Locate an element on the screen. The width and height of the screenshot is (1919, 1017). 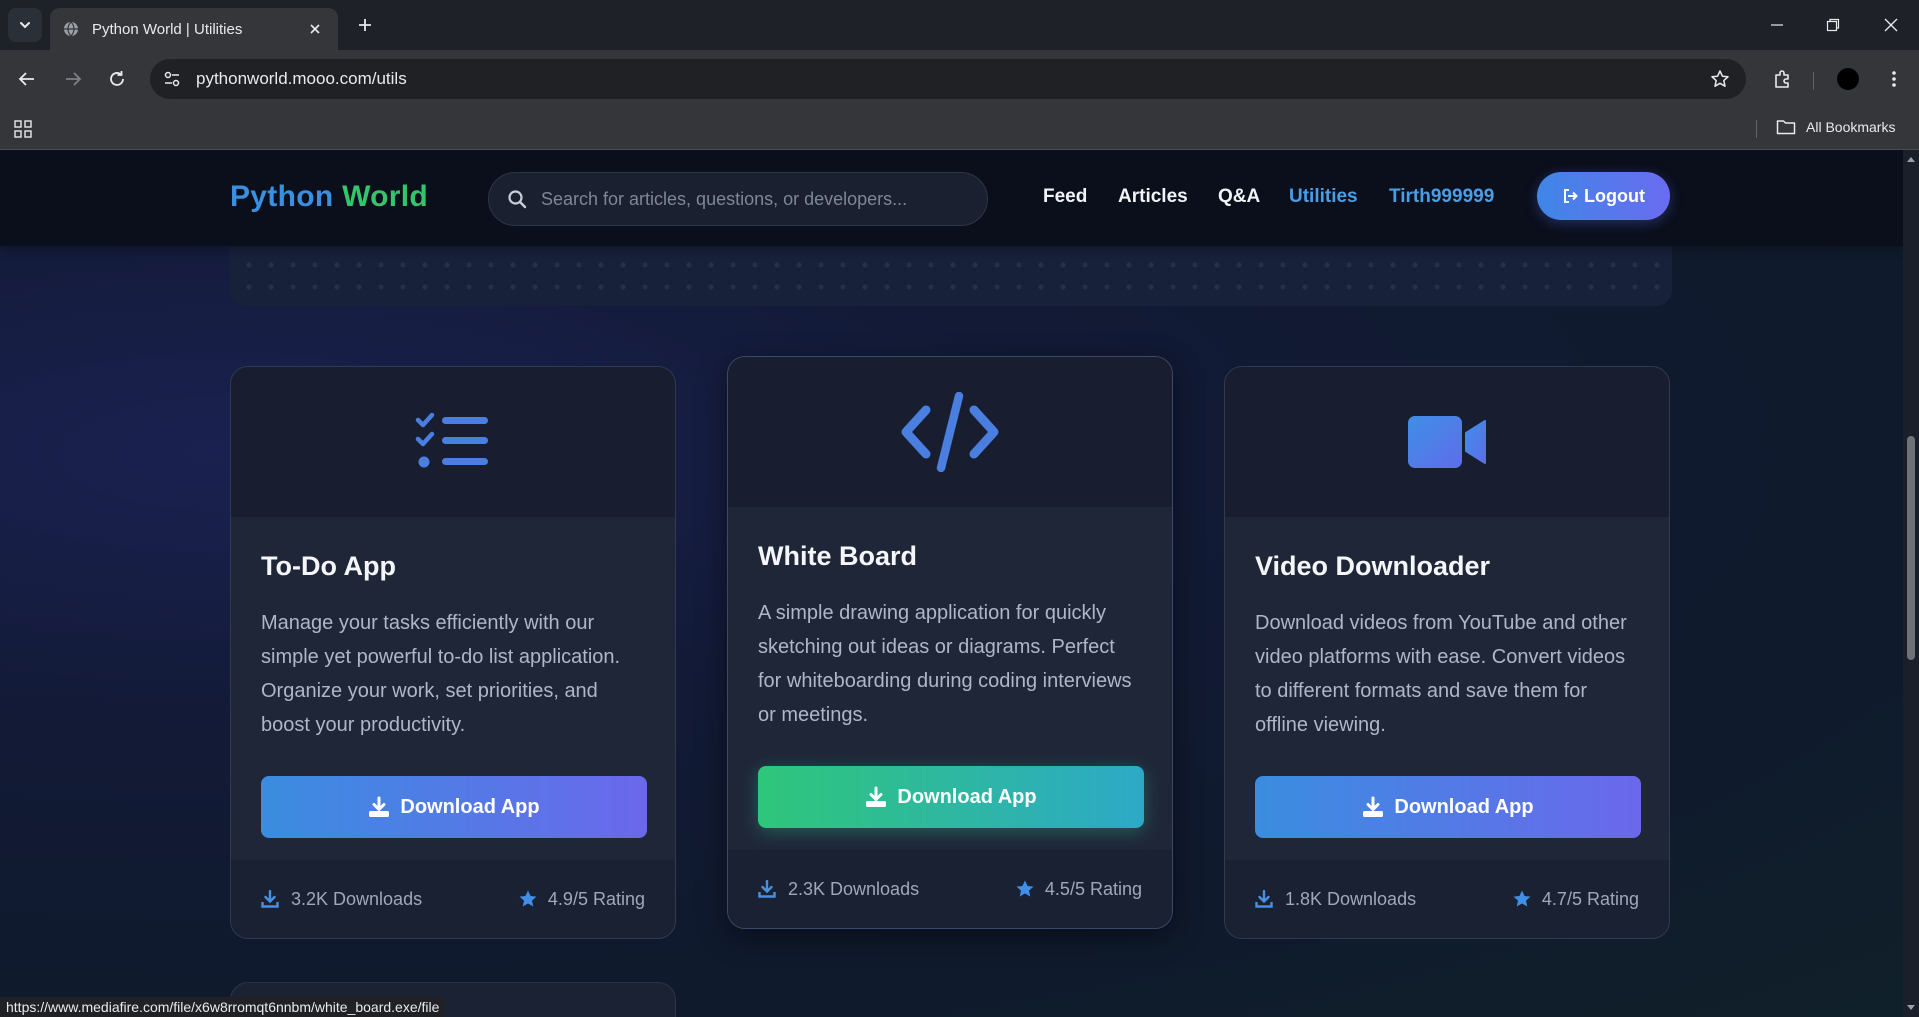
puzzle-icon is located at coordinates (1782, 79).